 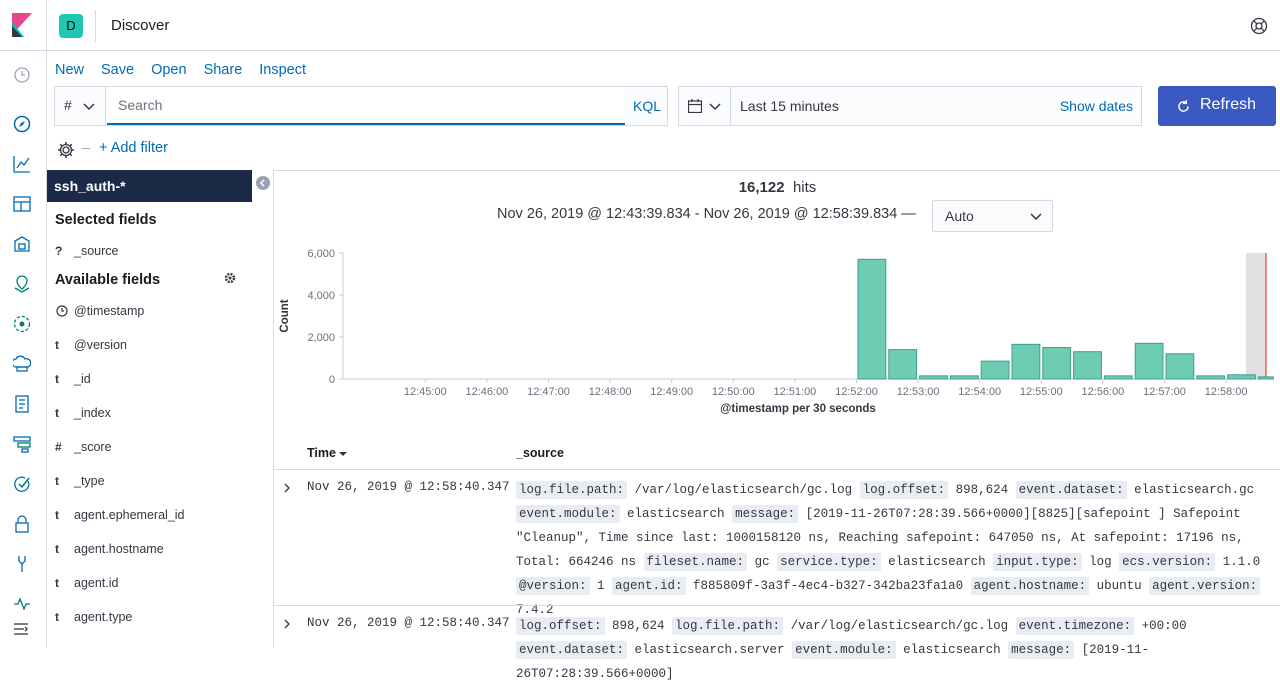 What do you see at coordinates (96, 251) in the screenshot?
I see `field-name: _source` at bounding box center [96, 251].